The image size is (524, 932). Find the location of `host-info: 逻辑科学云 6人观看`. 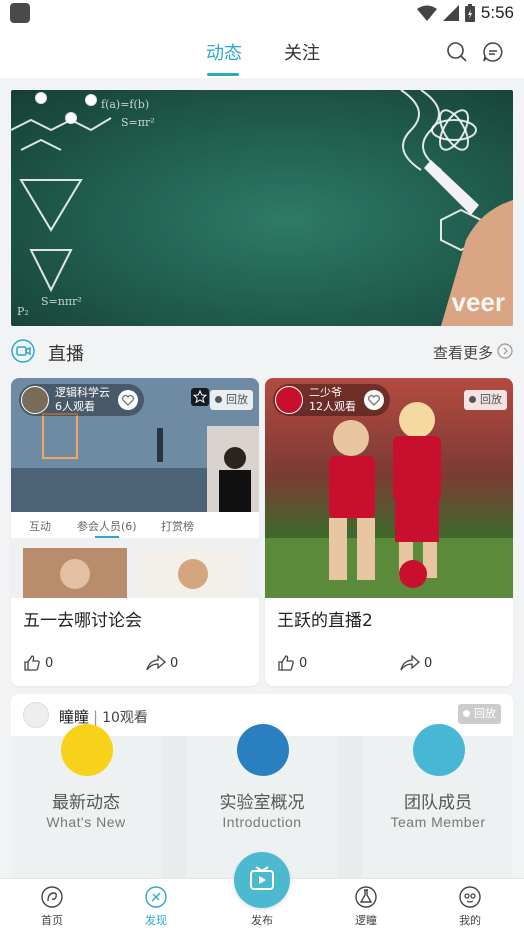

host-info: 逻辑科学云 6人观看 is located at coordinates (81, 400).